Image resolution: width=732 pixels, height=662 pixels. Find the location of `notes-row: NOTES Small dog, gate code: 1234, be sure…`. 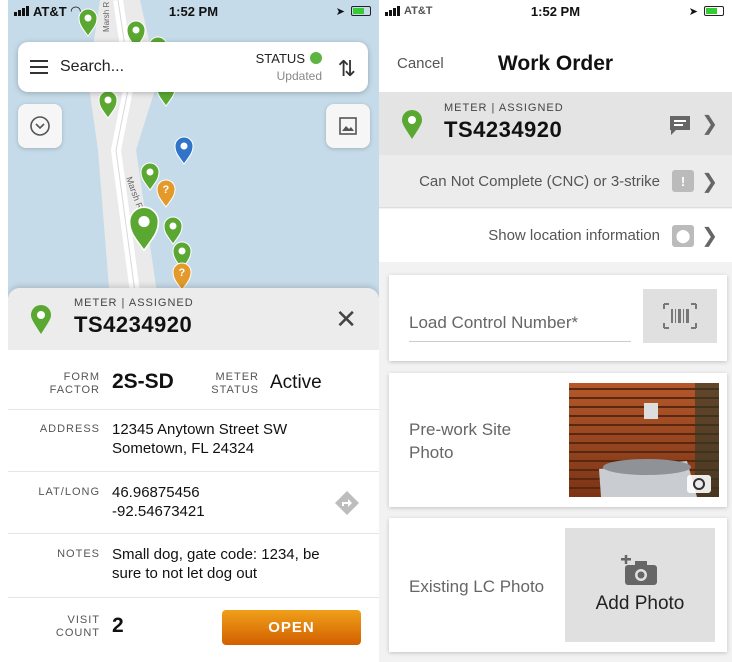

notes-row: NOTES Small dog, gate code: 1234, be sure… is located at coordinates (193, 566).